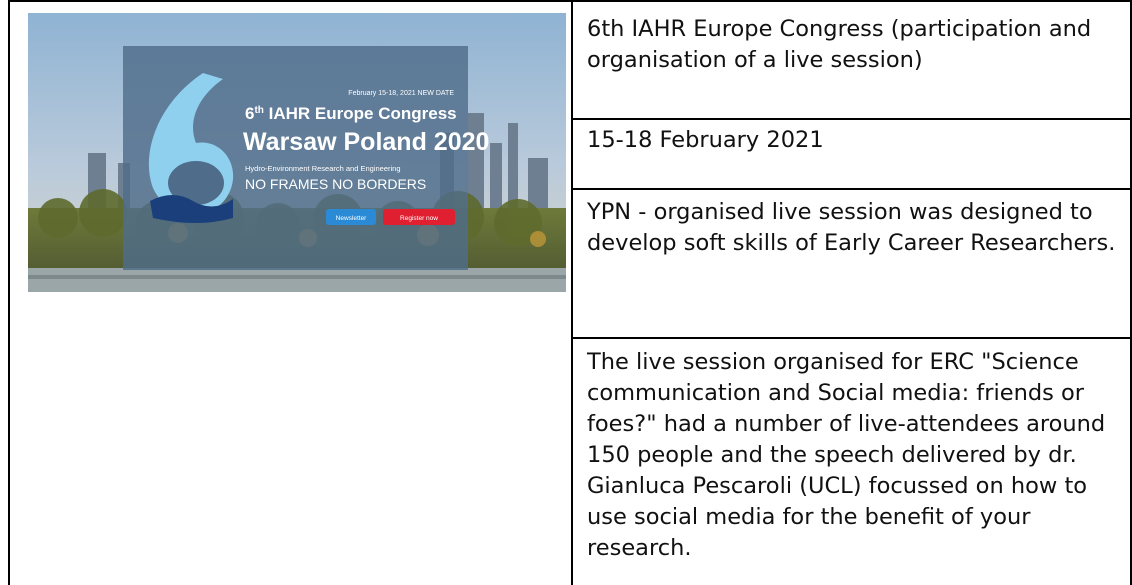 Image resolution: width=1132 pixels, height=585 pixels. Describe the element at coordinates (419, 218) in the screenshot. I see `register-now-button-label: Register now` at that location.